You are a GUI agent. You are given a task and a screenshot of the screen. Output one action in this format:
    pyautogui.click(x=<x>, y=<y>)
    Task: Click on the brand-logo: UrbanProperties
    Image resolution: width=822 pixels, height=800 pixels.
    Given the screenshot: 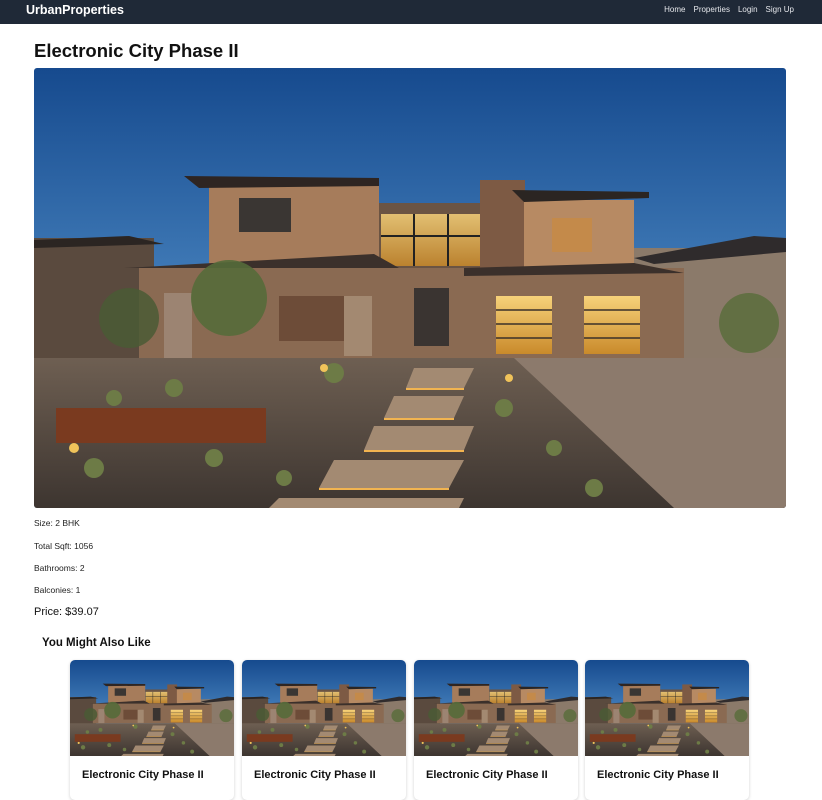 What is the action you would take?
    pyautogui.click(x=75, y=10)
    